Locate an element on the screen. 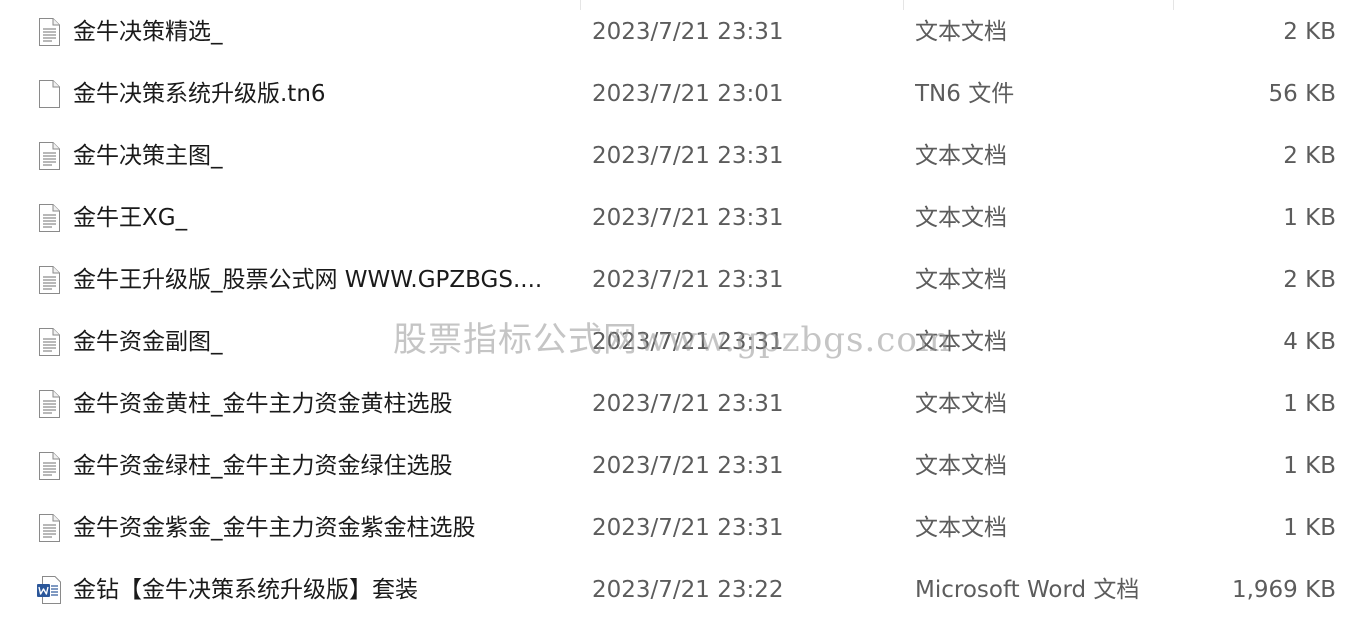  file-name: 金牛决策主图_ is located at coordinates (148, 156).